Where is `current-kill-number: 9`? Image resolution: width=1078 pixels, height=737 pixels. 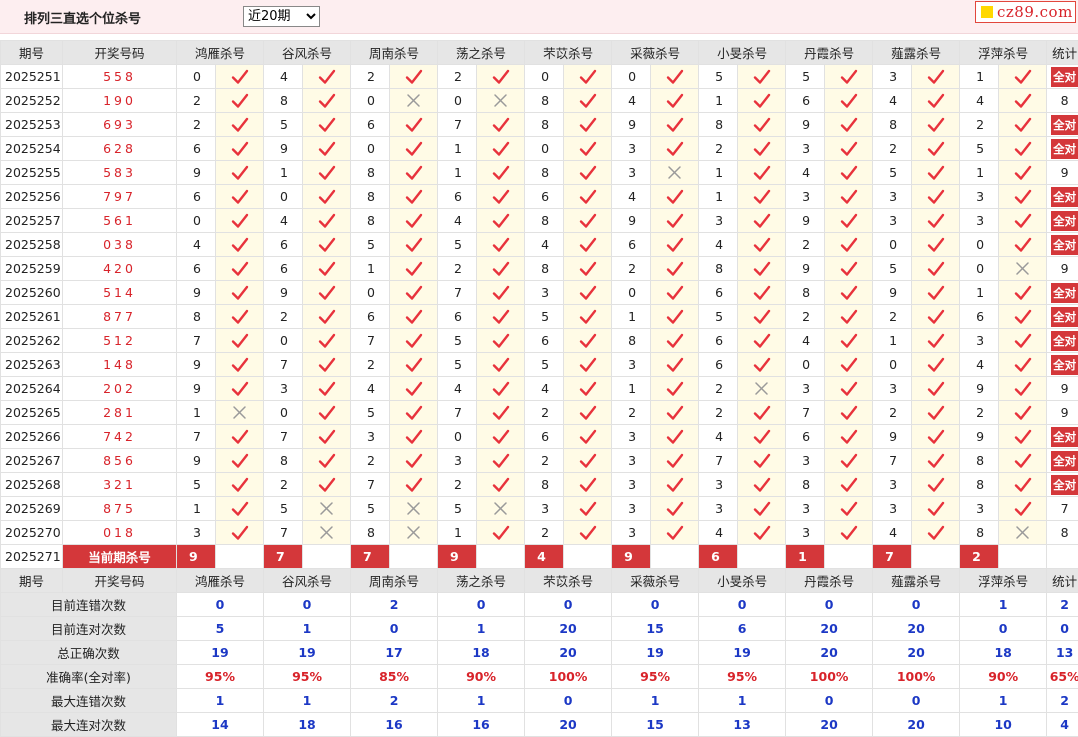 current-kill-number: 9 is located at coordinates (457, 557).